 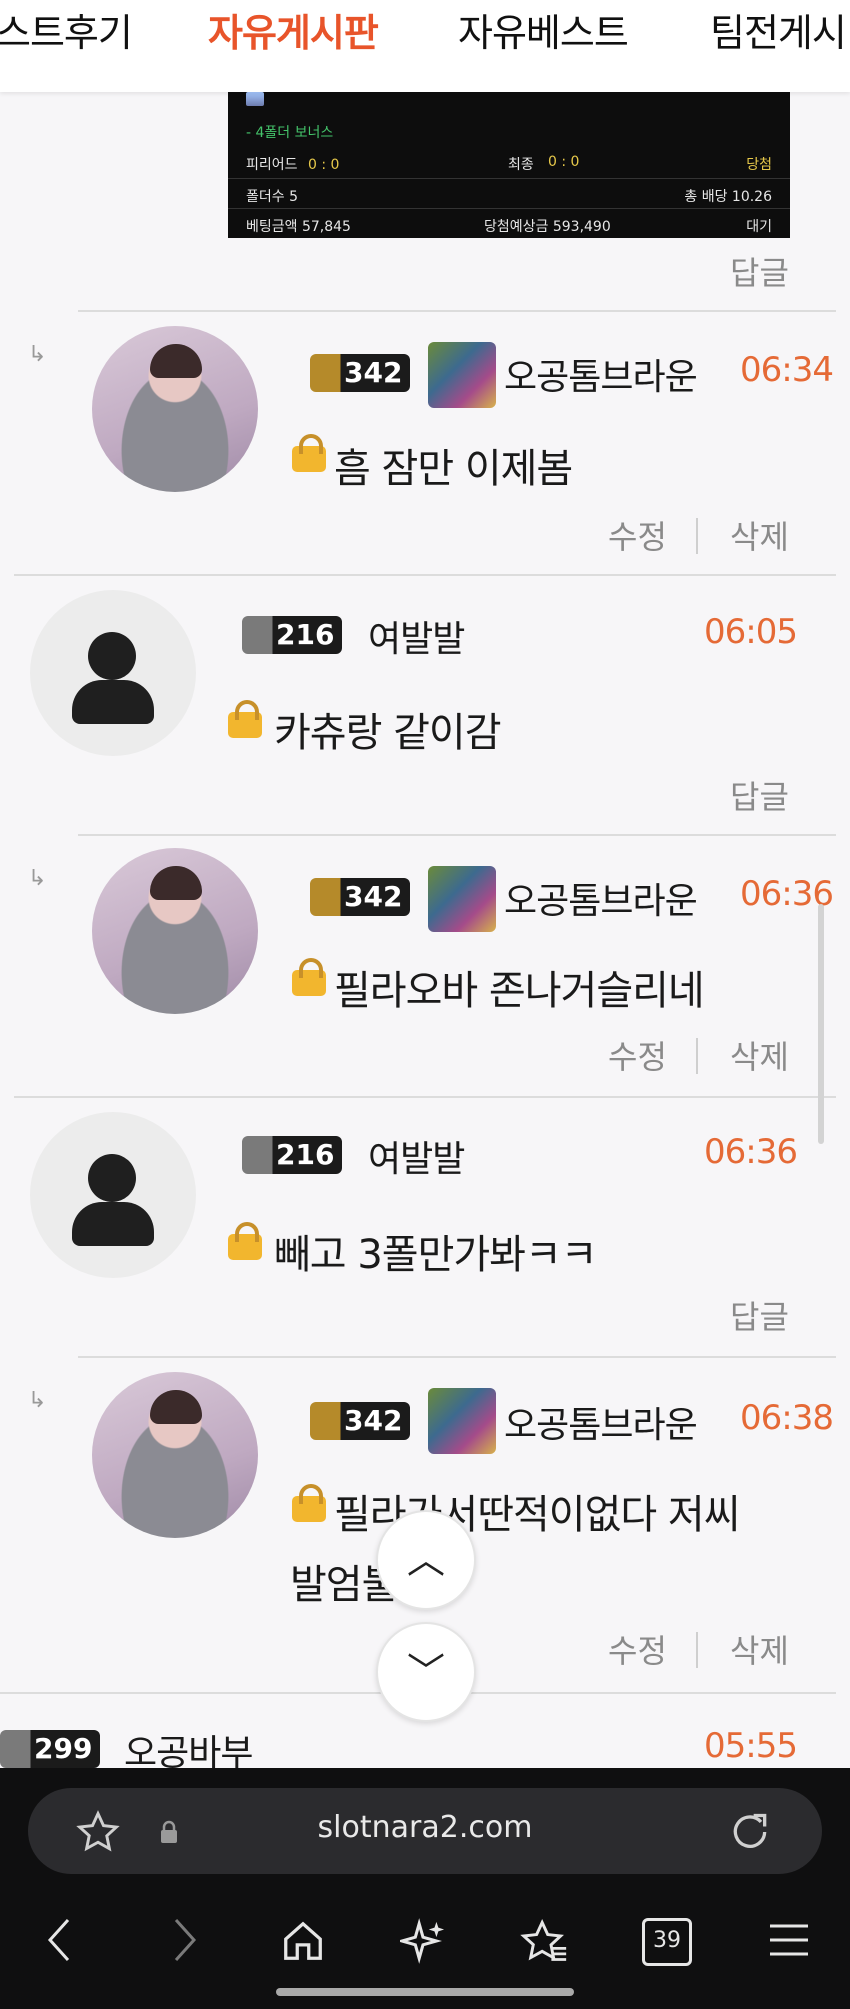 What do you see at coordinates (298, 227) in the screenshot?
I see `bet-amount: 베팅금액 57,845` at bounding box center [298, 227].